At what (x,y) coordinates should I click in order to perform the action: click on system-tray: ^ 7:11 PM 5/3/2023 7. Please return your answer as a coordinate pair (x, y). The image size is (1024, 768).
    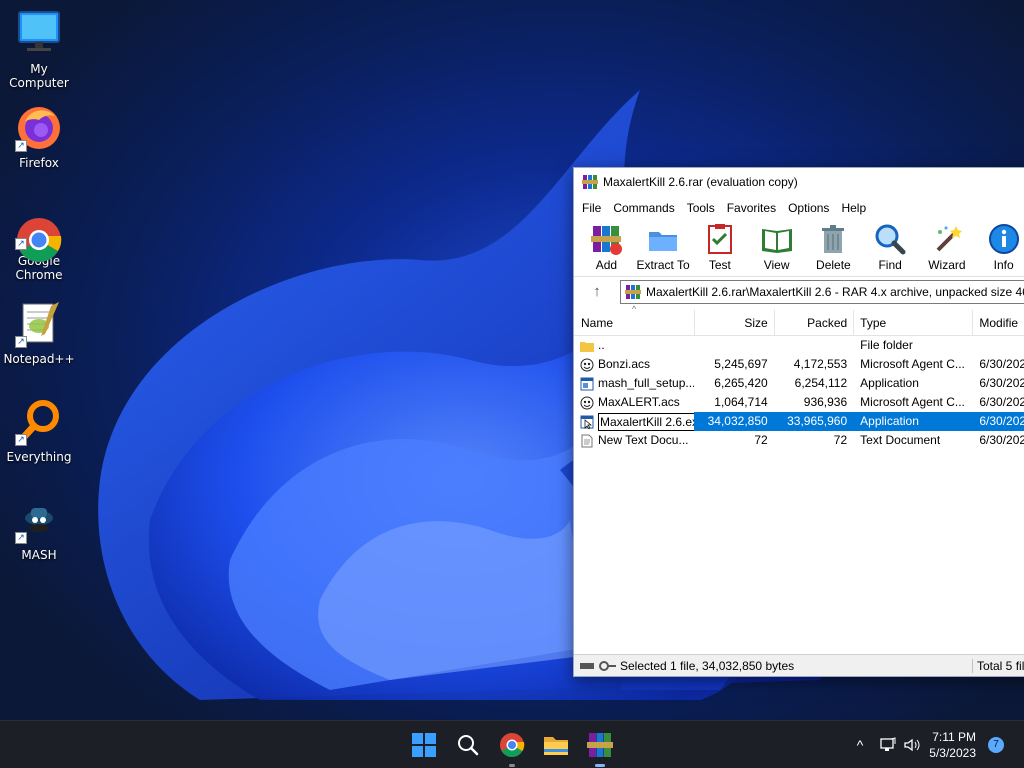
    Looking at the image, I should click on (940, 744).